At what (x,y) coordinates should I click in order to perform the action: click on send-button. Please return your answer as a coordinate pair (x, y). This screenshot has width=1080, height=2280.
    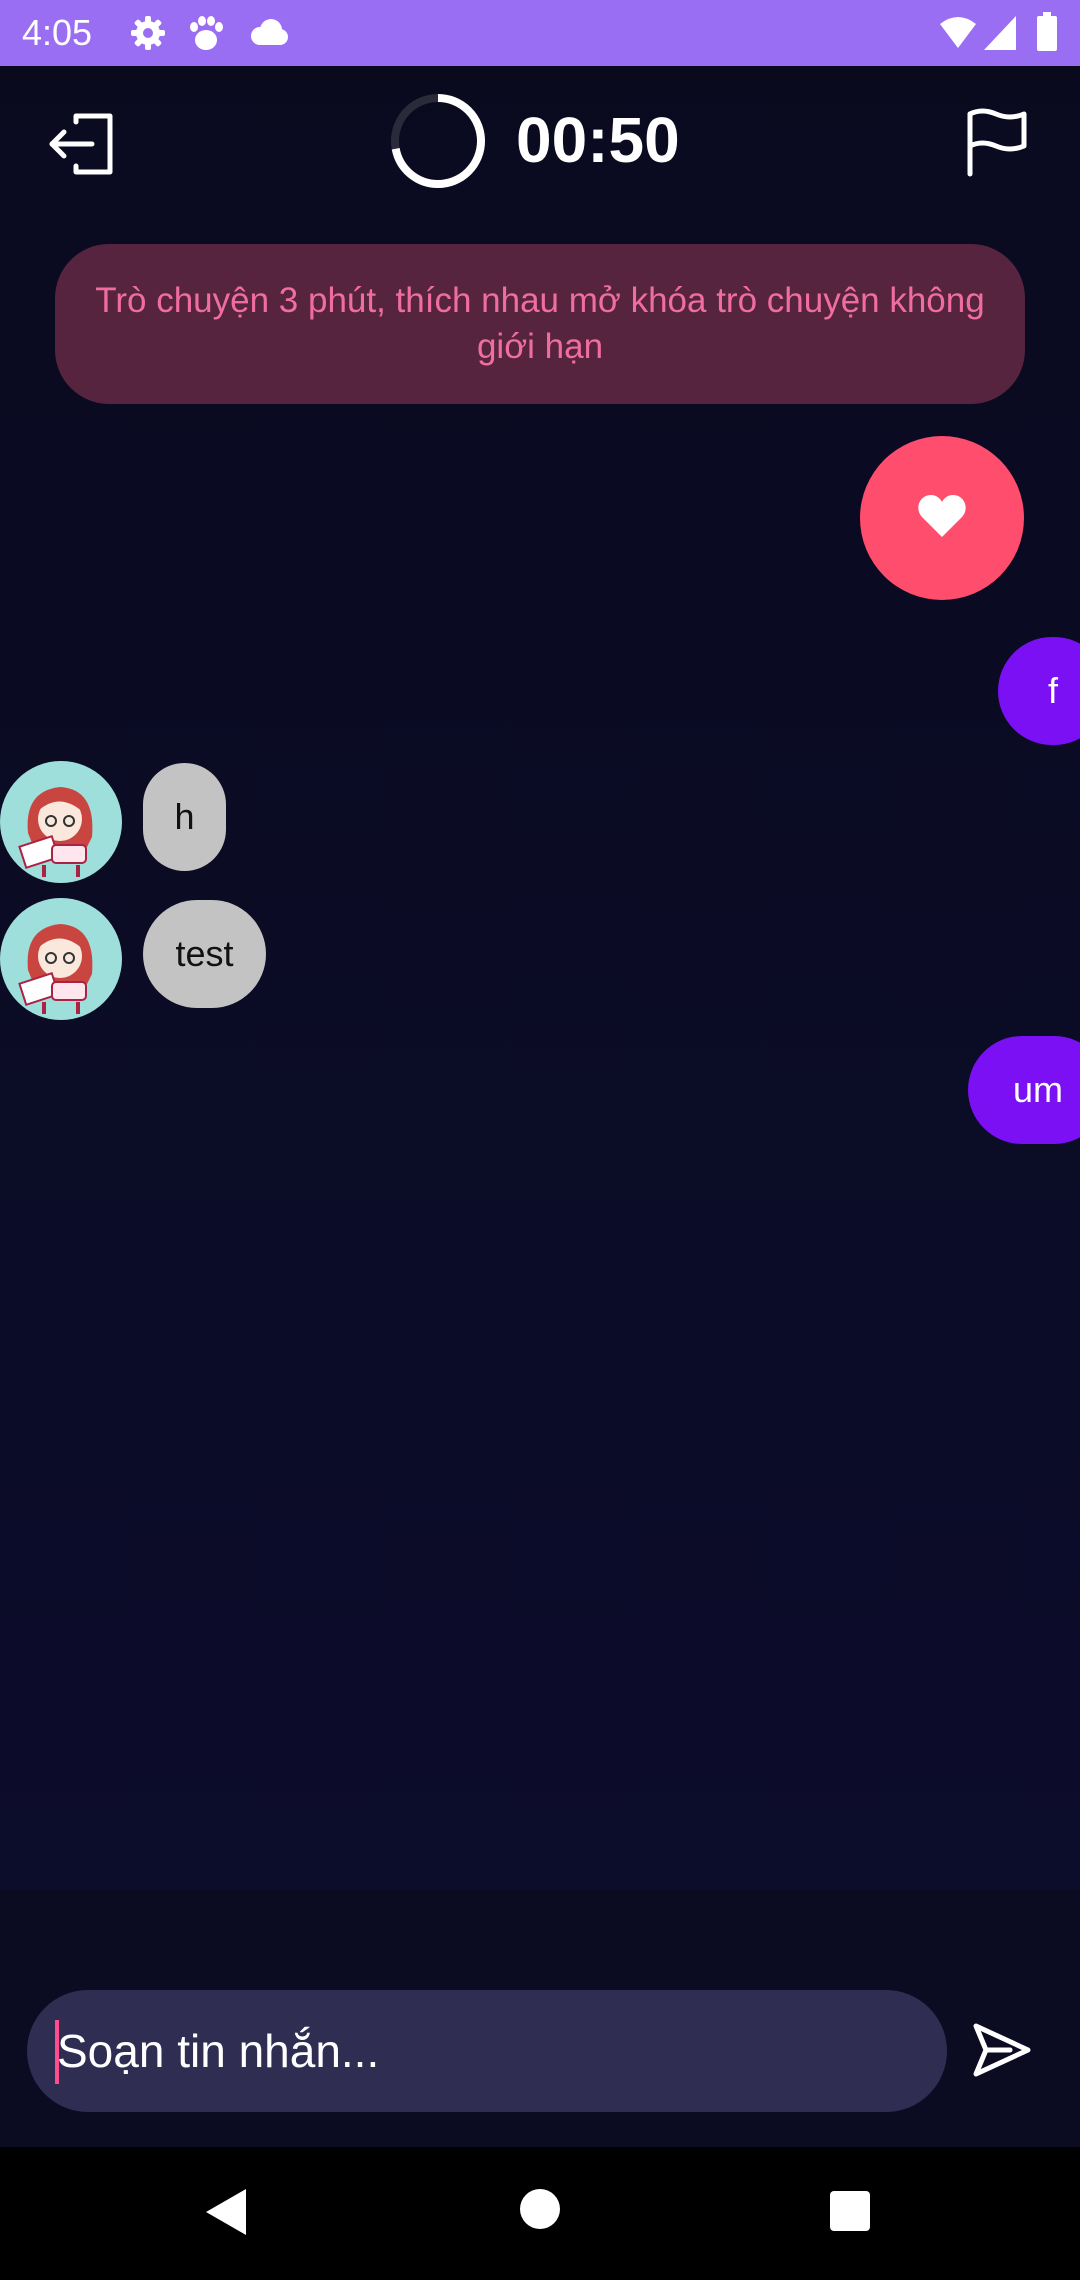
    Looking at the image, I should click on (1002, 2052).